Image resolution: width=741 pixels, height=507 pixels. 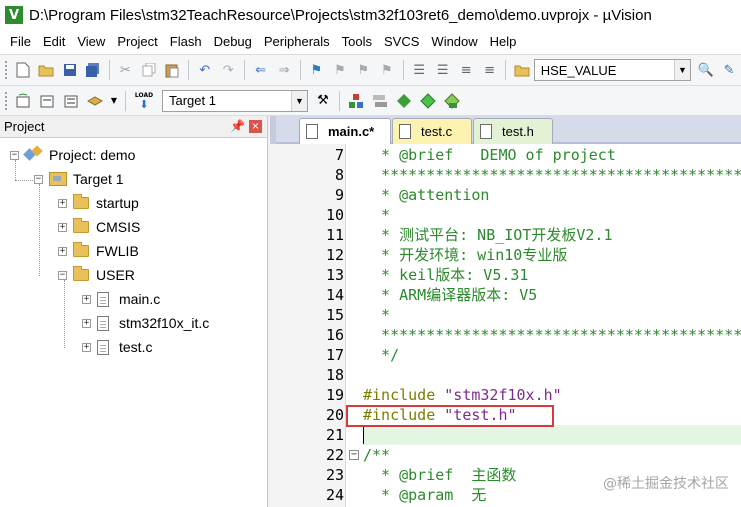 I want to click on find-combo-value: HSE_VALUE, so click(x=578, y=70).